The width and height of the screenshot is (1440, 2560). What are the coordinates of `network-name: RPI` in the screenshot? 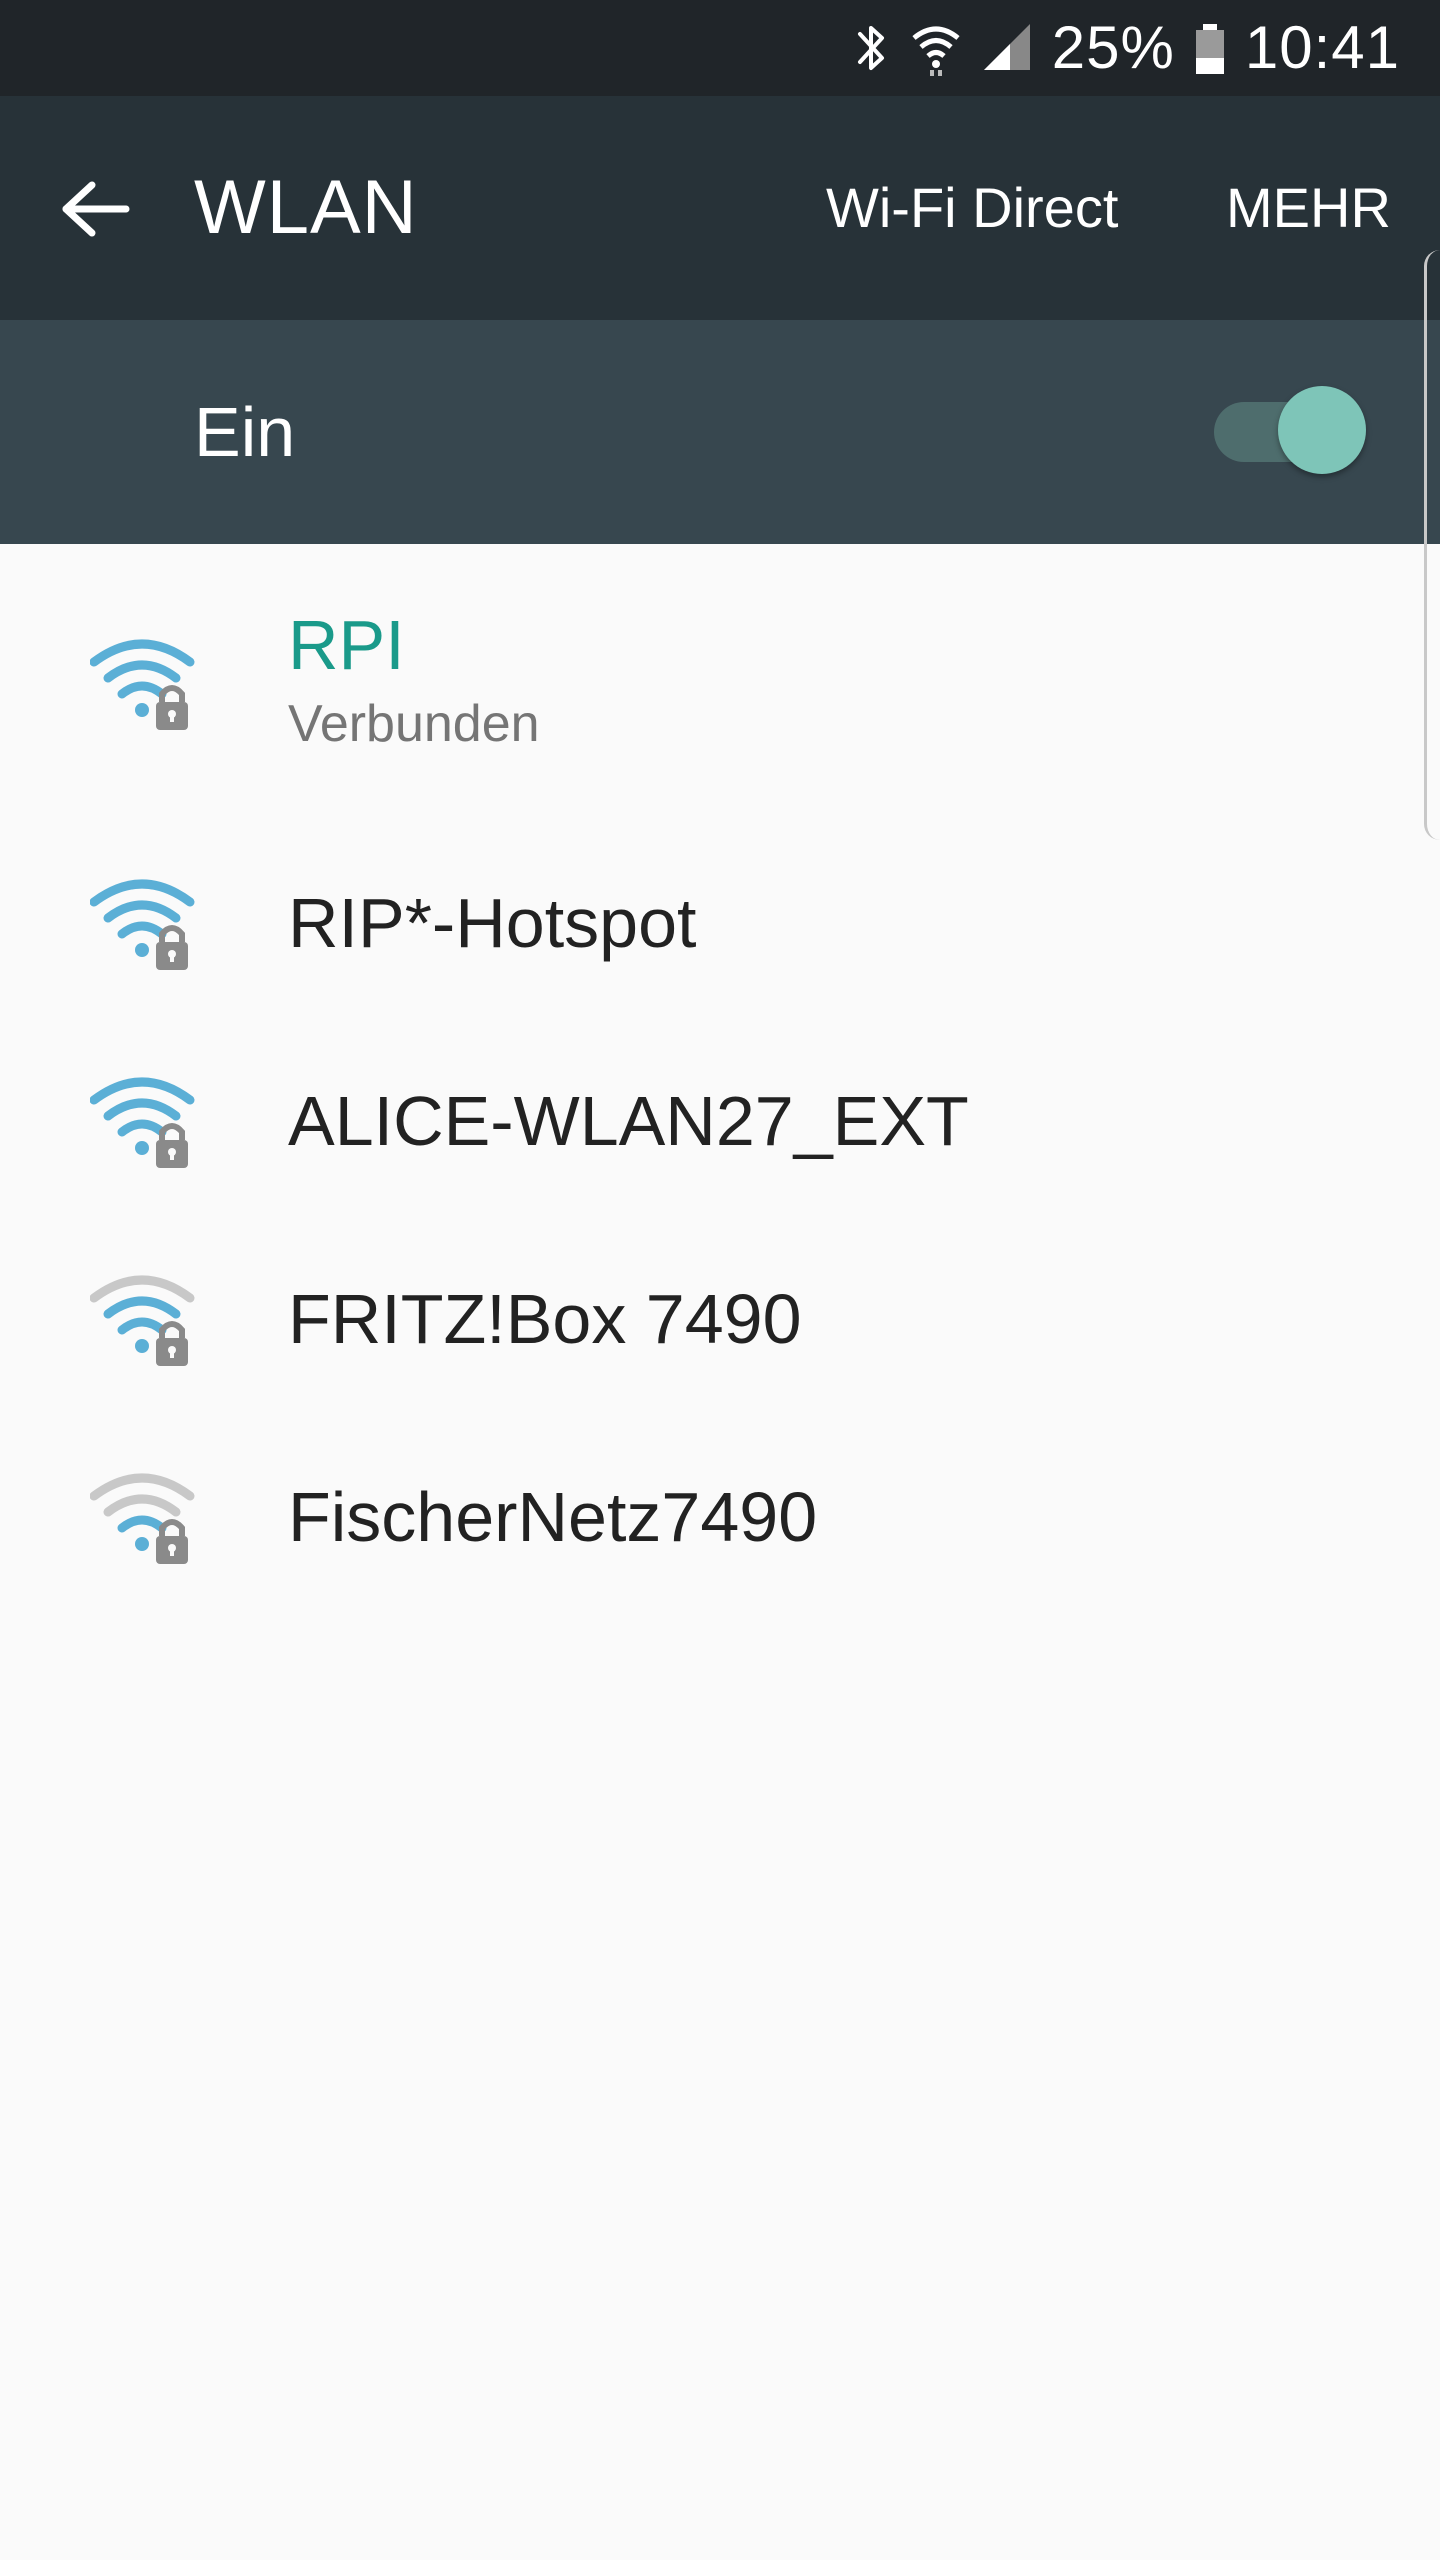 It's located at (346, 645).